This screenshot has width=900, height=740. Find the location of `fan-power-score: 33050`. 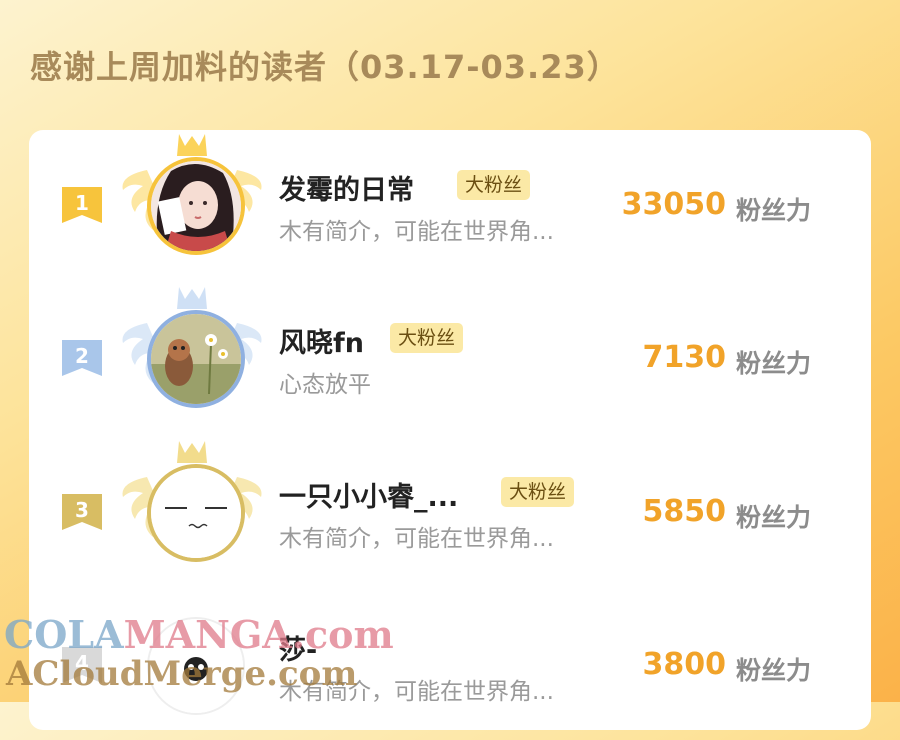

fan-power-score: 33050 is located at coordinates (673, 204).